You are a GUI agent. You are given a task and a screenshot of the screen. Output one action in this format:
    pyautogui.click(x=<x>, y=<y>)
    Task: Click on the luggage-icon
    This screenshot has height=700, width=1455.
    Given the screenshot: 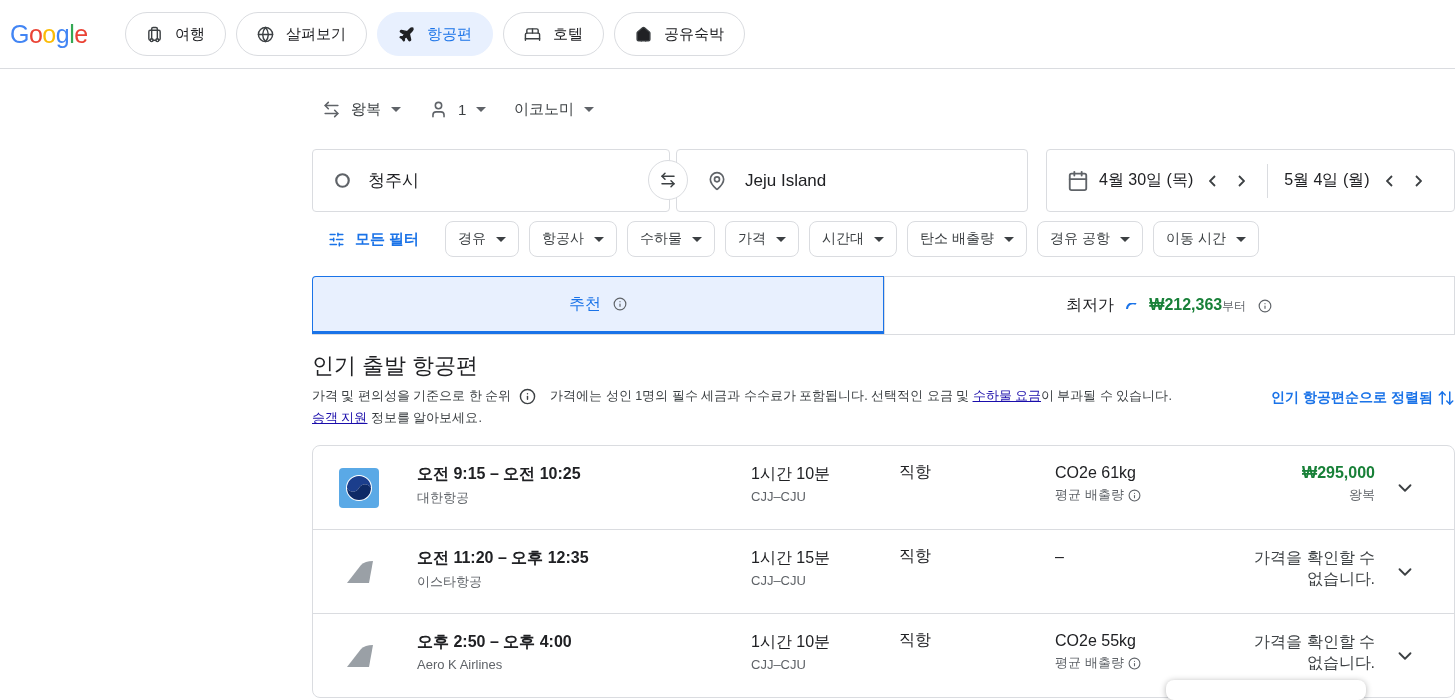 What is the action you would take?
    pyautogui.click(x=154, y=34)
    